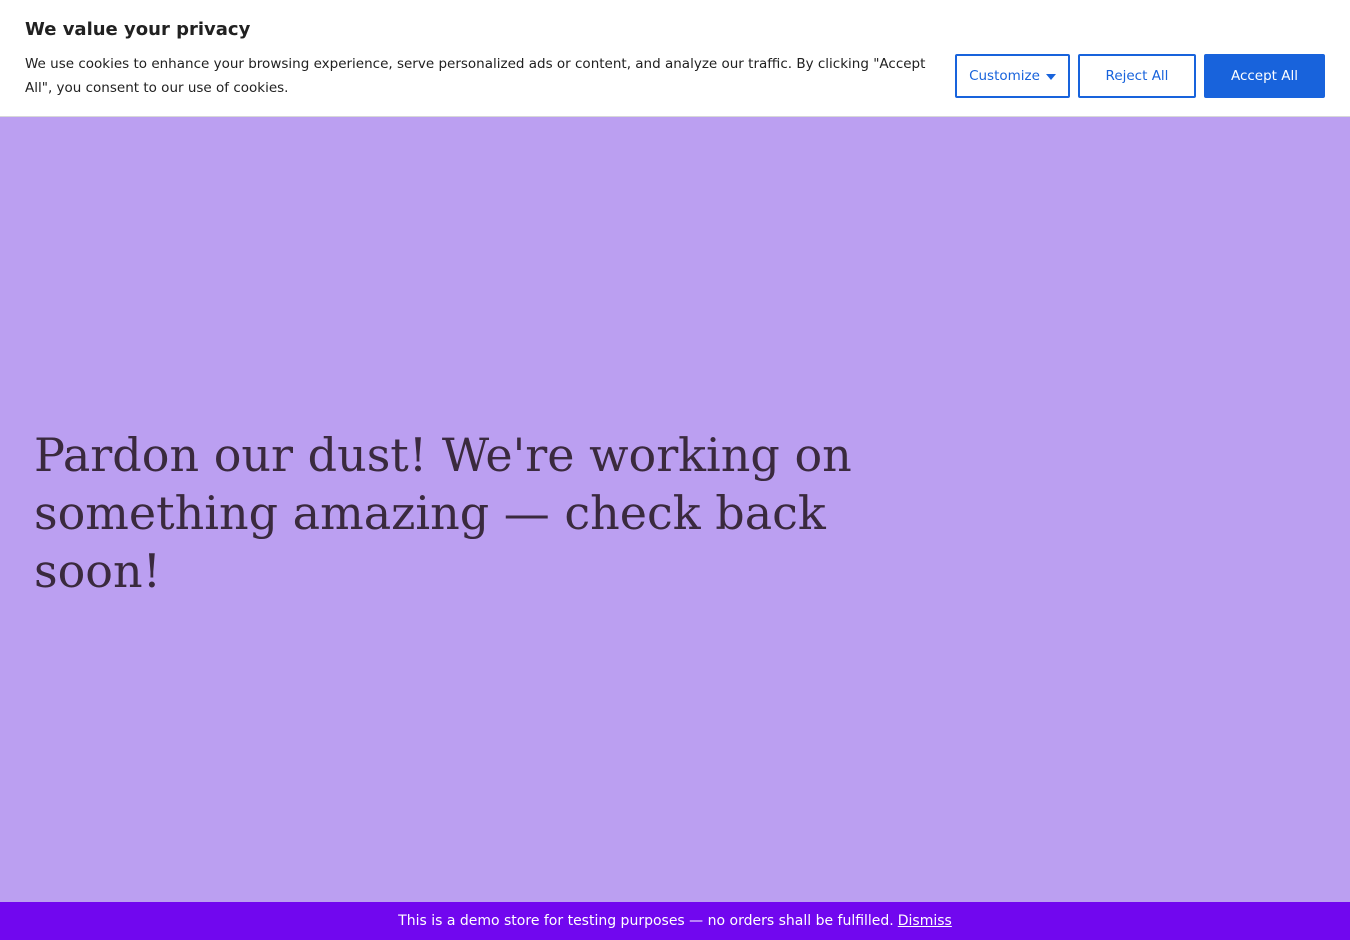 The width and height of the screenshot is (1350, 940). What do you see at coordinates (1004, 76) in the screenshot?
I see `customize-button-label: Customize` at bounding box center [1004, 76].